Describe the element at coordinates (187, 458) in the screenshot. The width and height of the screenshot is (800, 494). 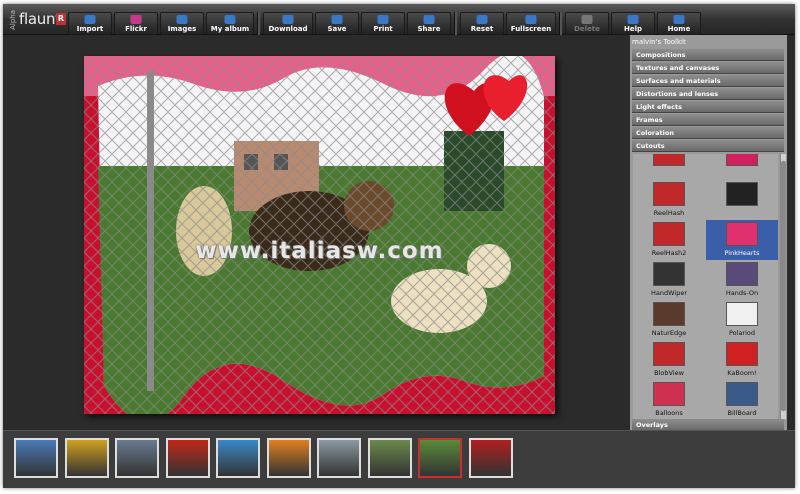
I see `thumb-chili-peppers` at that location.